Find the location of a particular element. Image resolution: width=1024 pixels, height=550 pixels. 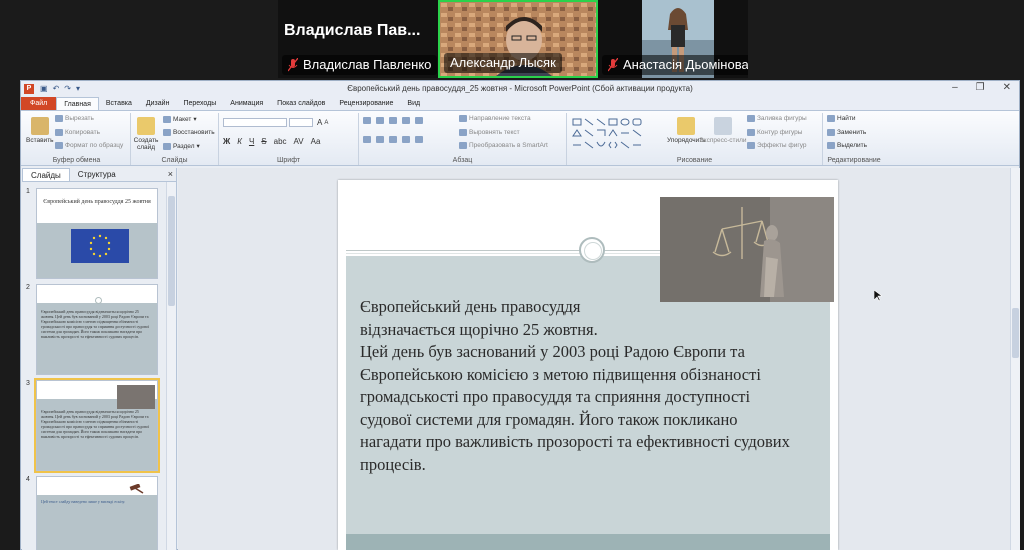

font-name-select is located at coordinates (255, 122).